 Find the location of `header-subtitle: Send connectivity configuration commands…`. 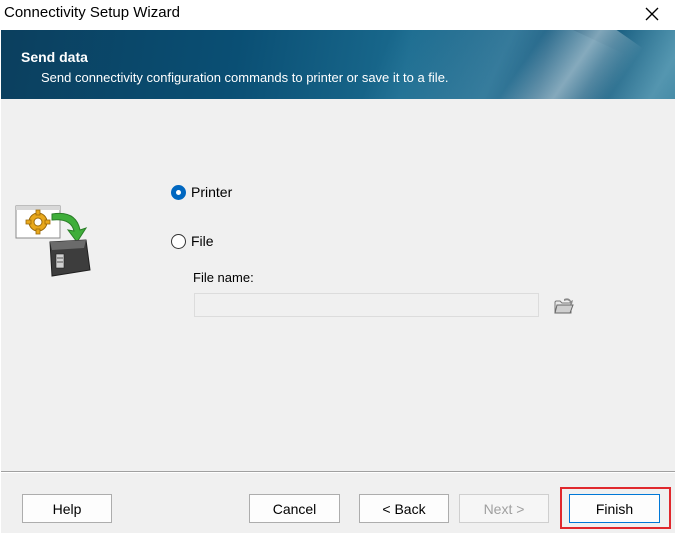

header-subtitle: Send connectivity configuration commands… is located at coordinates (245, 77).